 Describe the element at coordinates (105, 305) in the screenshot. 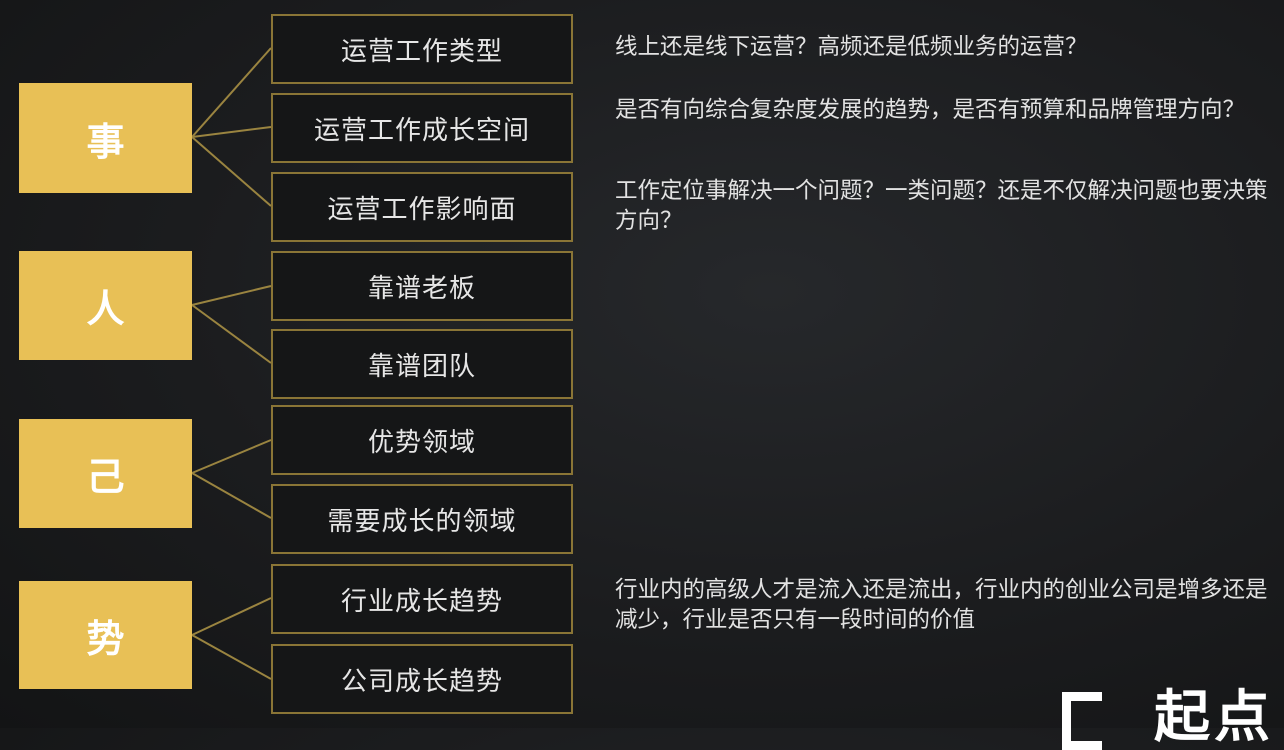

I see `category-ren: 人` at that location.